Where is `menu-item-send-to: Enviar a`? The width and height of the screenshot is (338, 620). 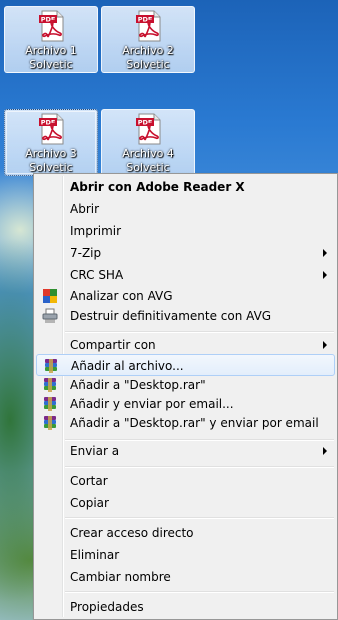
menu-item-send-to: Enviar a is located at coordinates (185, 451).